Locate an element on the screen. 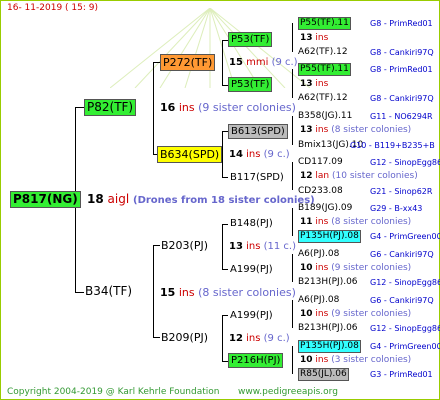  father-info: 15 ins (8 sister colonies) is located at coordinates (228, 292).